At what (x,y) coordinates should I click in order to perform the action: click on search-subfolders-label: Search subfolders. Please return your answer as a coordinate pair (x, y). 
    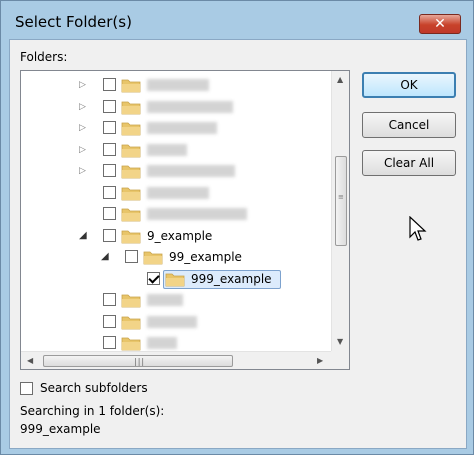
    Looking at the image, I should click on (94, 388).